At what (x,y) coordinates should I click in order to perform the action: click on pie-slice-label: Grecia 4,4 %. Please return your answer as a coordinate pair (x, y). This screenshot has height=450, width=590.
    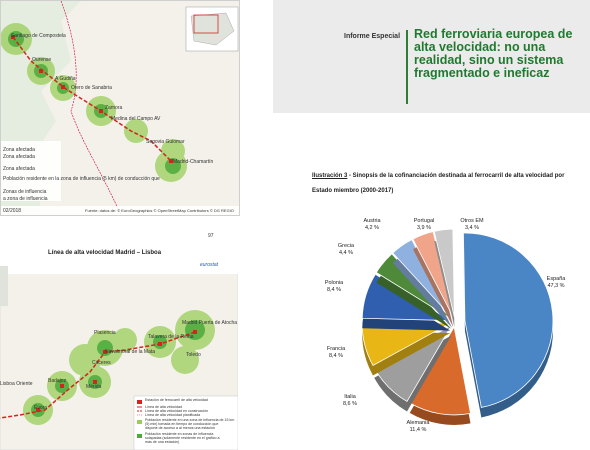
    Looking at the image, I should click on (346, 250).